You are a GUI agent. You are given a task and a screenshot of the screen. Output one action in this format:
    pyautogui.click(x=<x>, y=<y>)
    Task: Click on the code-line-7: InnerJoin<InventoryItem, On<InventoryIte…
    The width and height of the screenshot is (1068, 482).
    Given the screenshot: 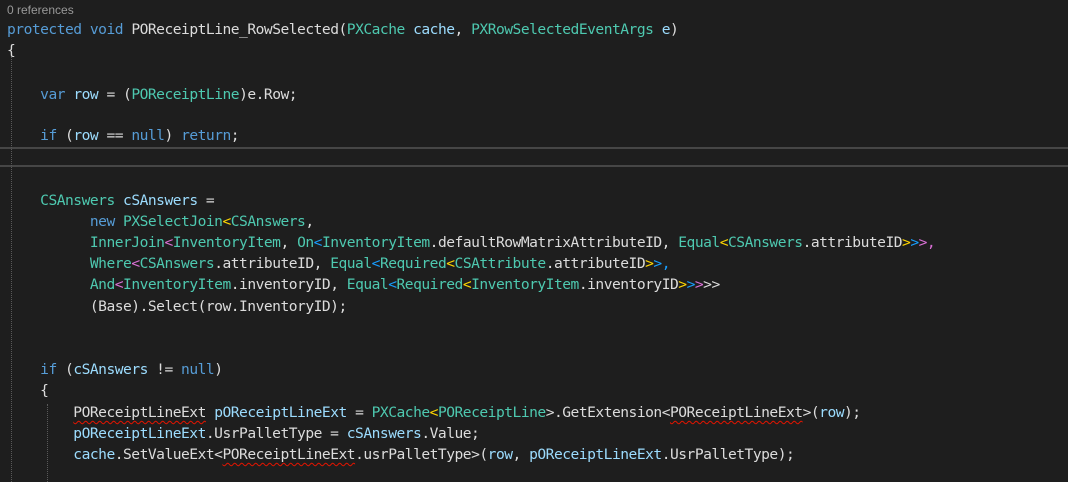 What is the action you would take?
    pyautogui.click(x=471, y=242)
    